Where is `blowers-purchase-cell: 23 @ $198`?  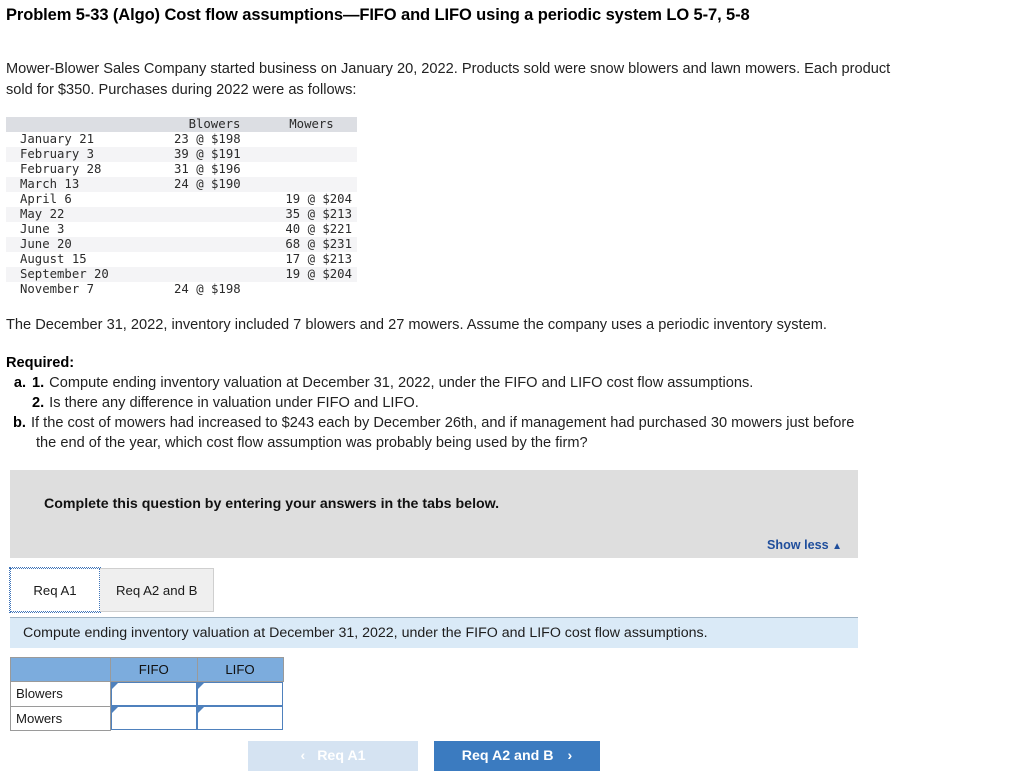
blowers-purchase-cell: 23 @ $198 is located at coordinates (207, 139).